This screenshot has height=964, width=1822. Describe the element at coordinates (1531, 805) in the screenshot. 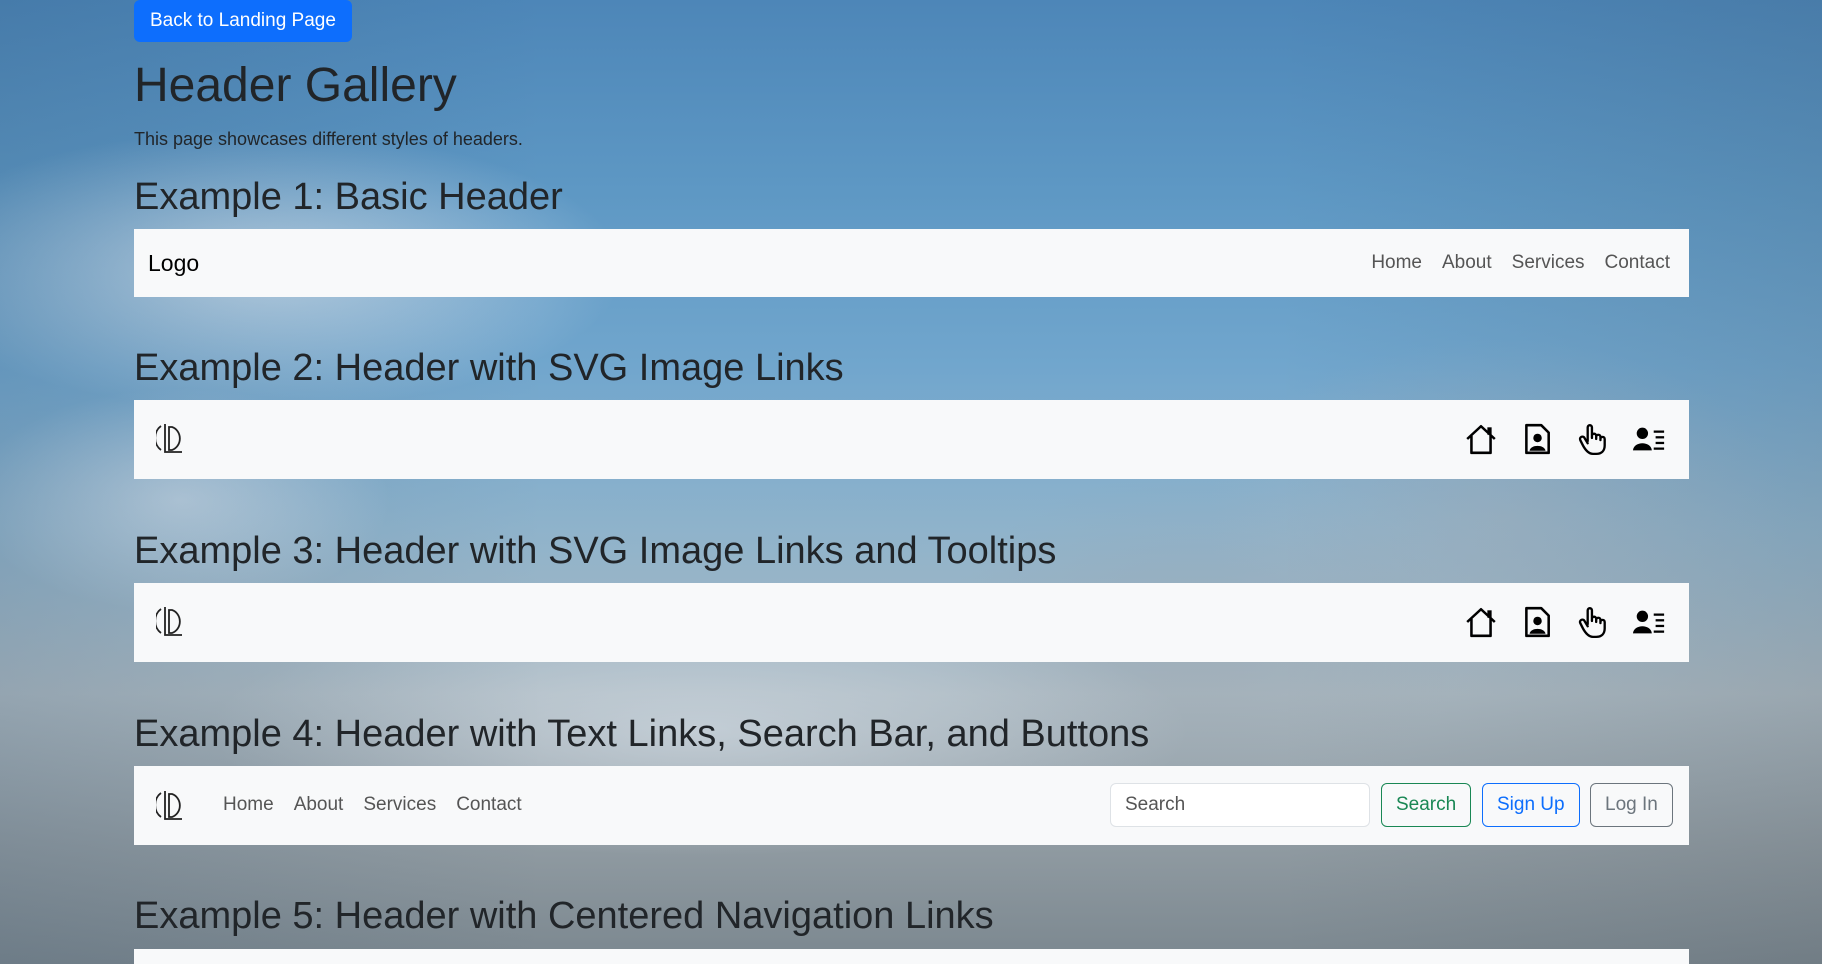

I see `sign-up-button: Sign Up` at that location.